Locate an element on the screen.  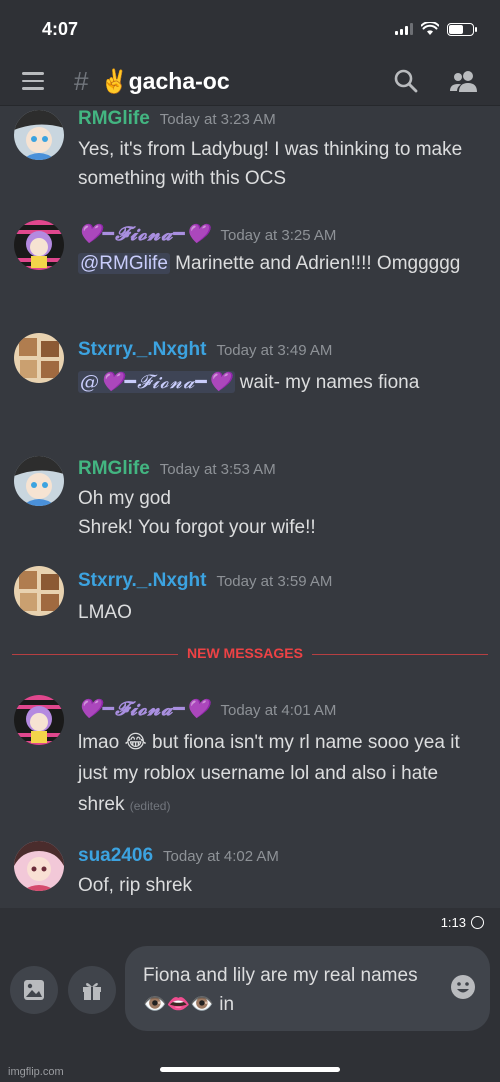
message: sua2406 Today at 4:02 AM Oof, rip shrek is located at coordinates (250, 874).